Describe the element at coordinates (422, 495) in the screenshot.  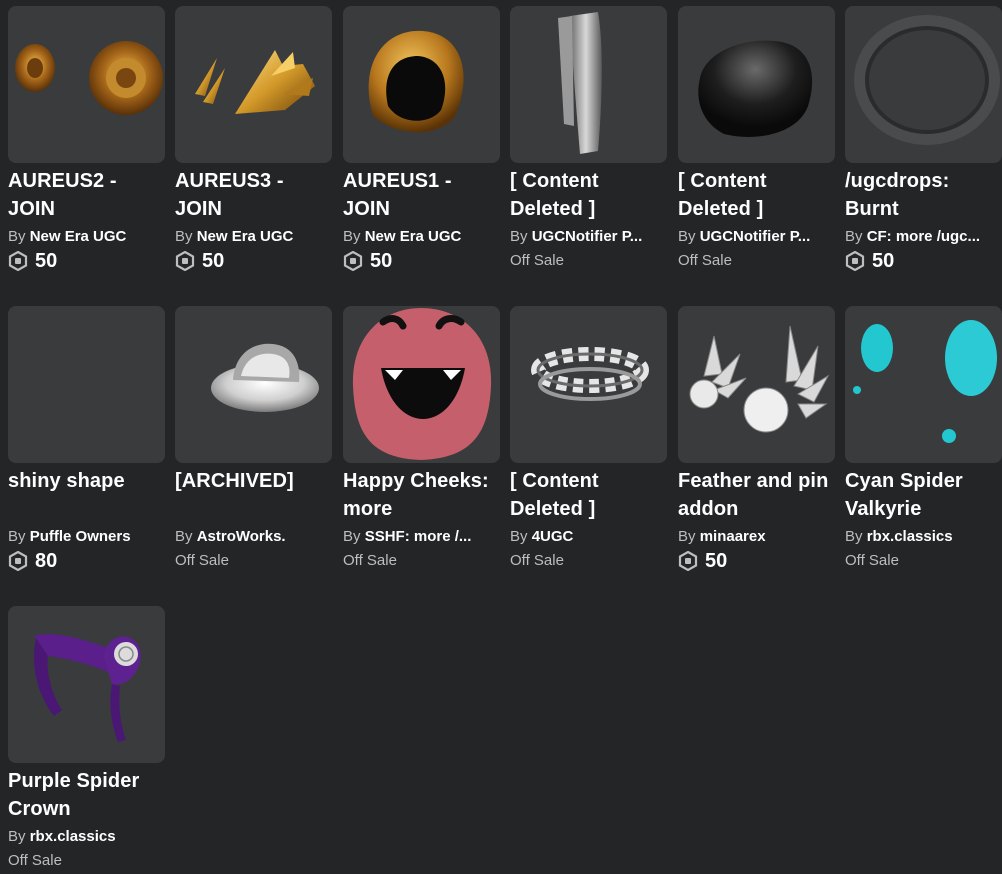
I see `item-name: Happy Cheeks: more` at that location.